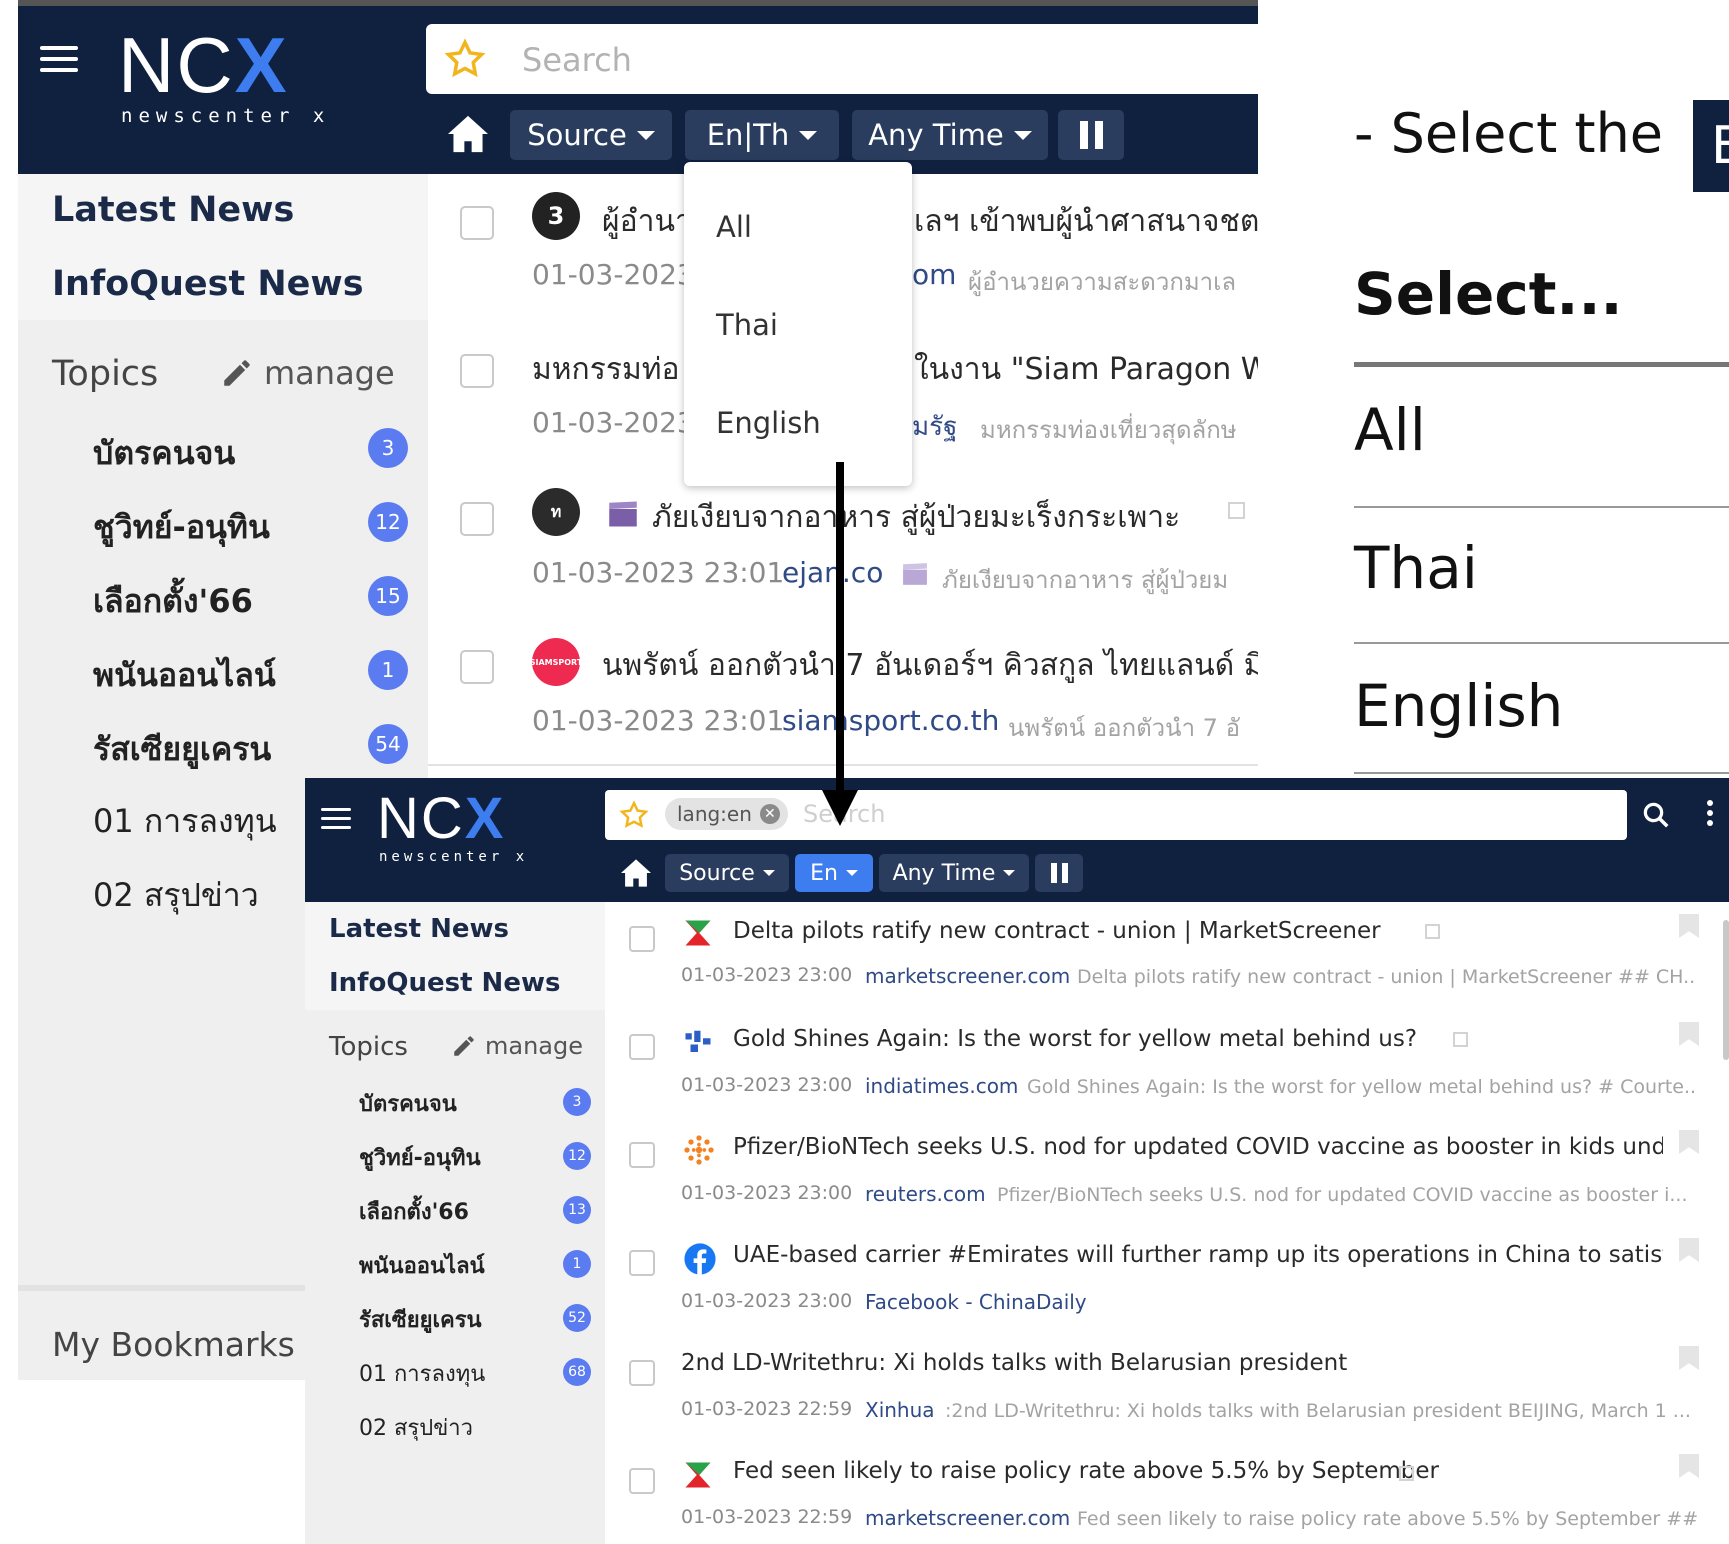 The width and height of the screenshot is (1729, 1544). Describe the element at coordinates (1509, 133) in the screenshot. I see `instruction-text: - Select the` at that location.